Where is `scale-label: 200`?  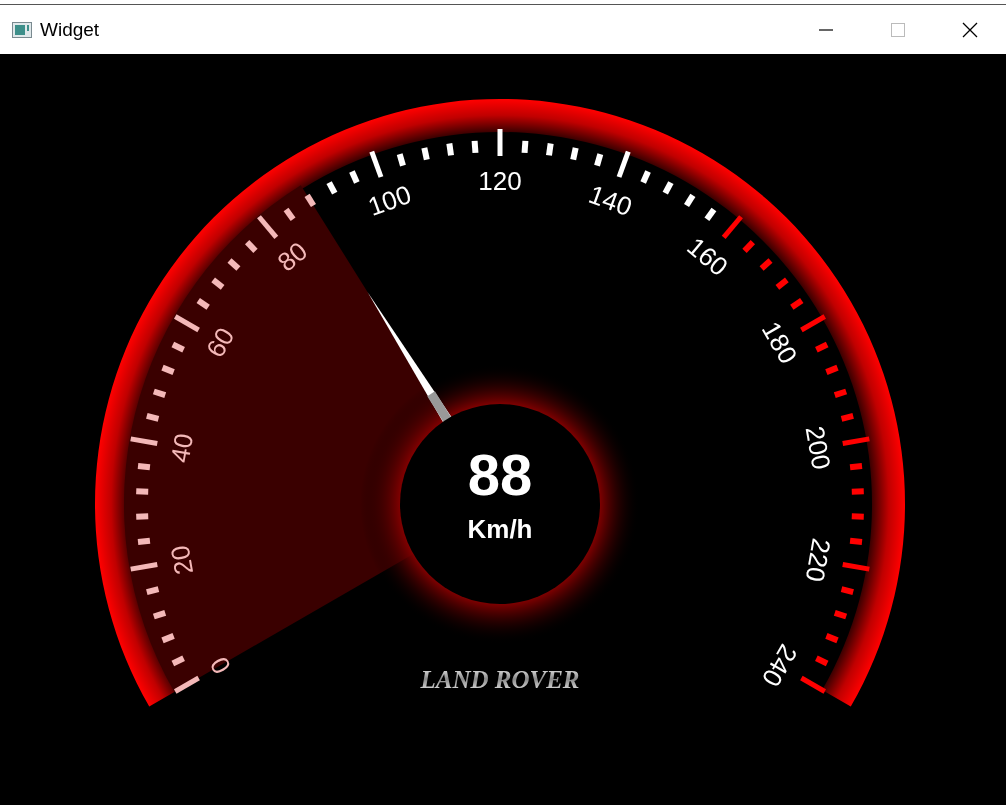
scale-label: 200 is located at coordinates (818, 447).